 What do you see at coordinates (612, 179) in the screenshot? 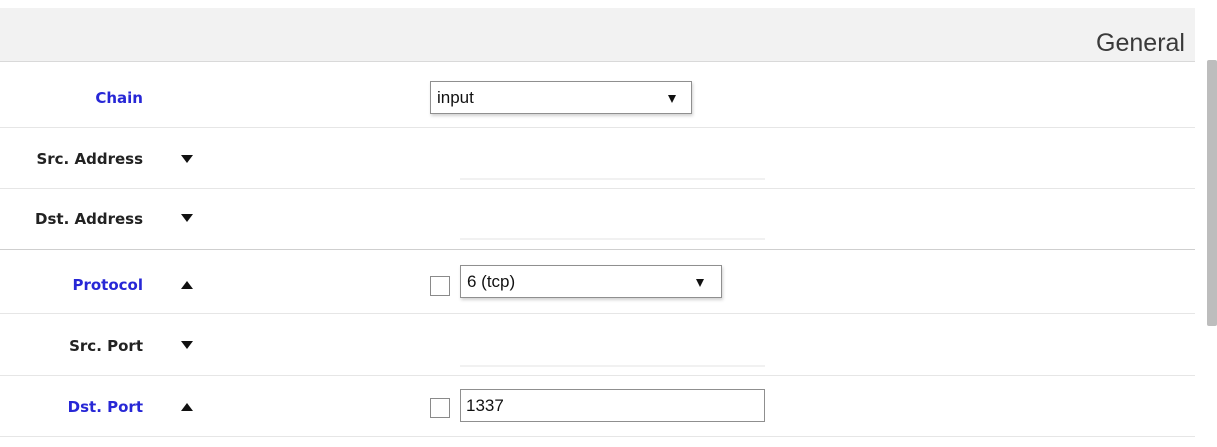
I see `src-address-field` at bounding box center [612, 179].